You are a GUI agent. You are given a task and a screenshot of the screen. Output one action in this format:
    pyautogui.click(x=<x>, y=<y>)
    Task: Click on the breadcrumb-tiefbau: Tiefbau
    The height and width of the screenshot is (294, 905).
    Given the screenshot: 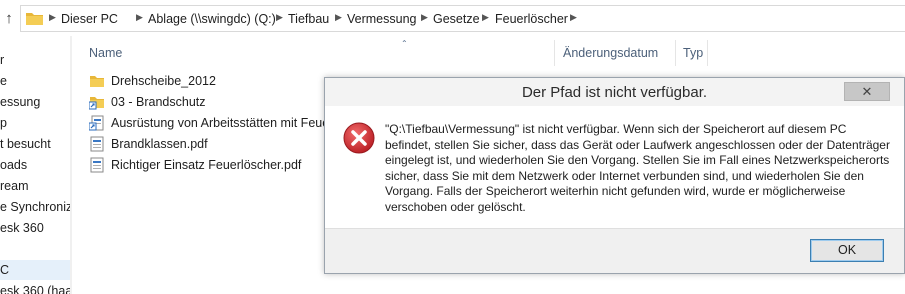 What is the action you would take?
    pyautogui.click(x=308, y=19)
    